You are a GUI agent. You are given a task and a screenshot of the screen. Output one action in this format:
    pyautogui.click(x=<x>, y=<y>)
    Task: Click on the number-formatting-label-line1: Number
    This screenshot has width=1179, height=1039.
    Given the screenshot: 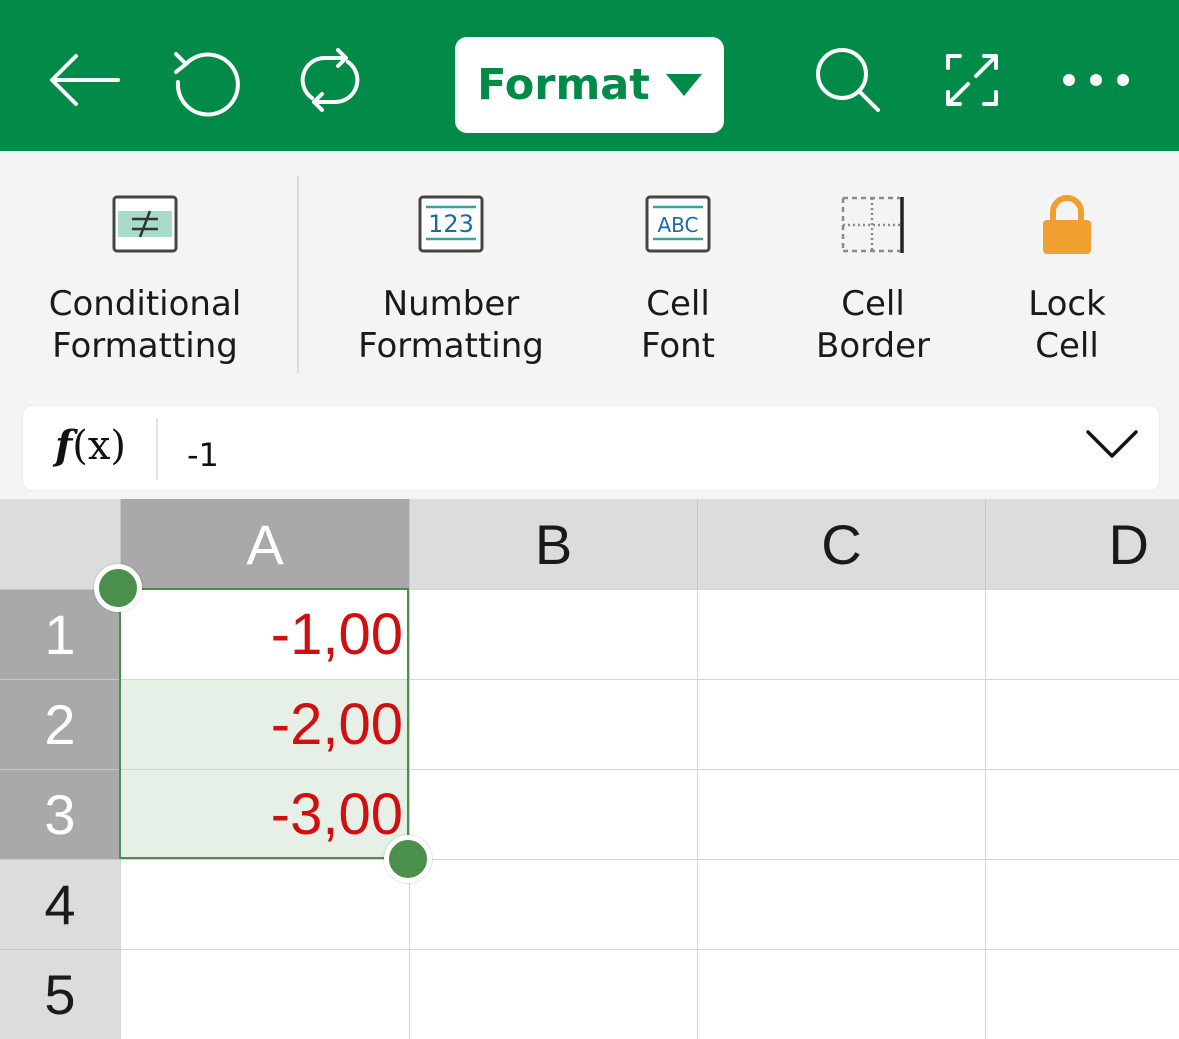 What is the action you would take?
    pyautogui.click(x=451, y=304)
    